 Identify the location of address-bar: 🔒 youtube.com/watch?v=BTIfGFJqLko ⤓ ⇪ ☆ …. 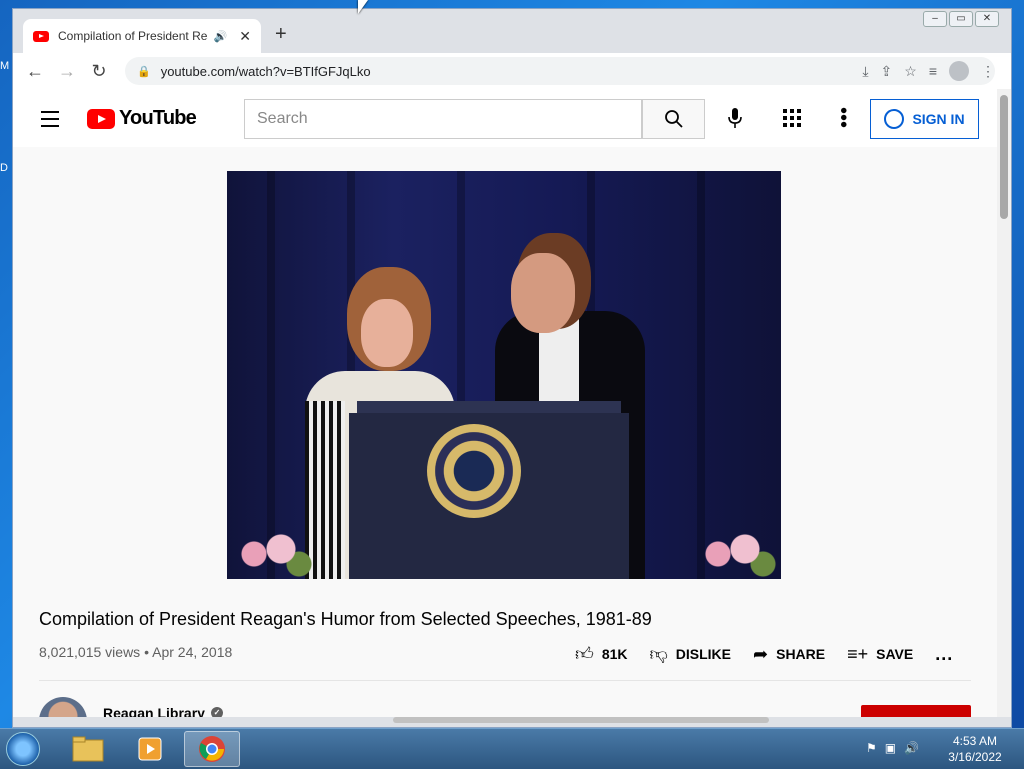
(560, 71).